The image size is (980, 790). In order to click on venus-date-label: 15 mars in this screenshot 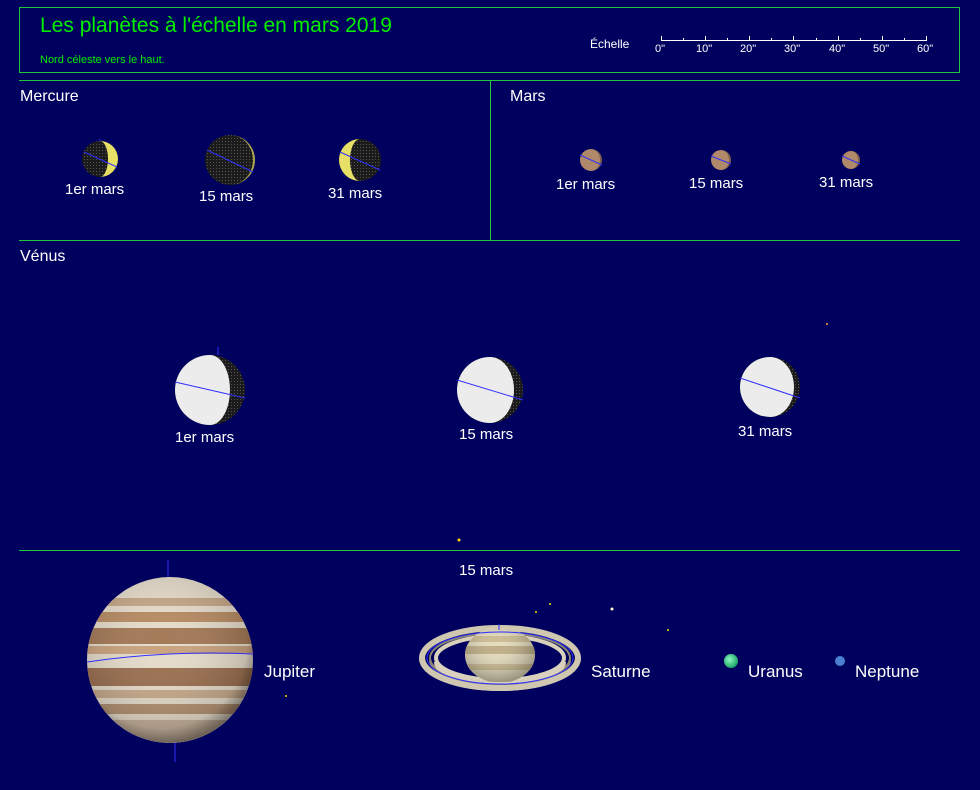, I will do `click(486, 434)`.